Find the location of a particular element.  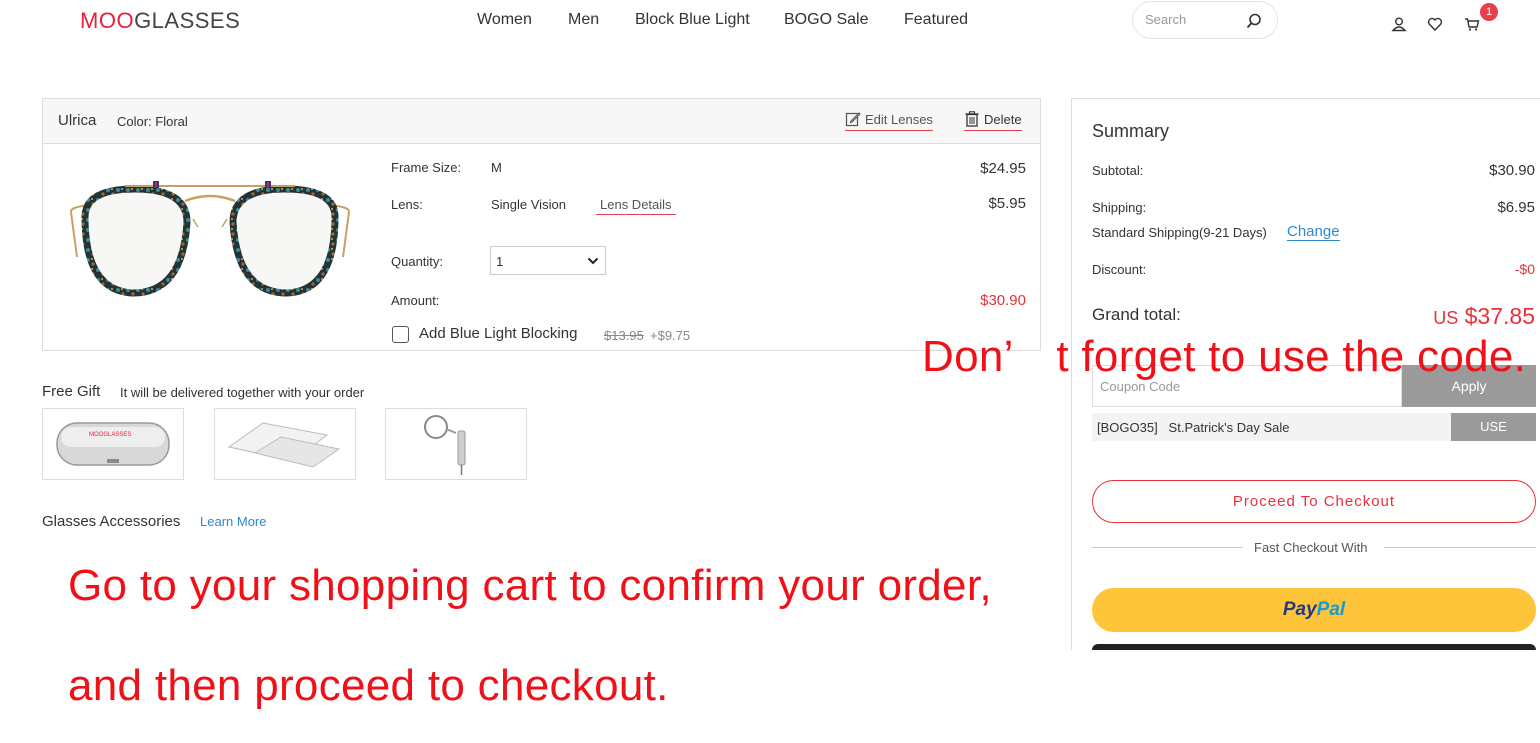

user-icon is located at coordinates (1399, 24).